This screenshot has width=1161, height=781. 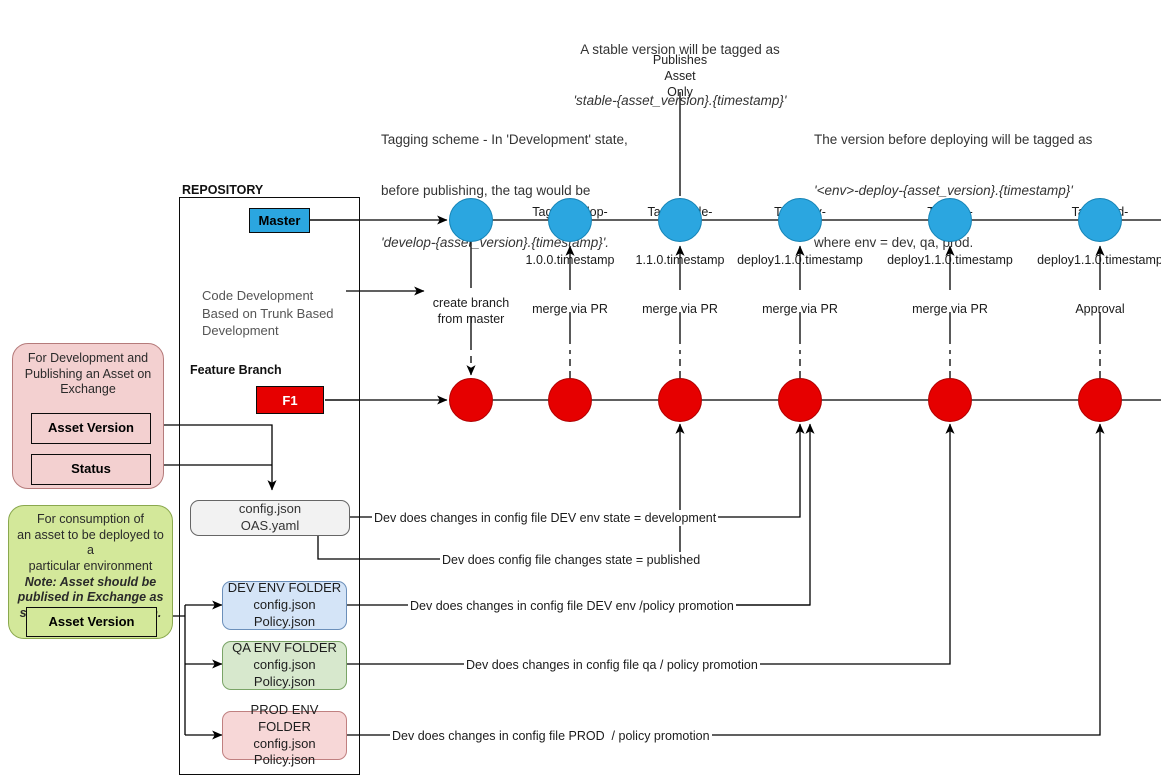 What do you see at coordinates (223, 190) in the screenshot?
I see `repository-label: REPOSITORY` at bounding box center [223, 190].